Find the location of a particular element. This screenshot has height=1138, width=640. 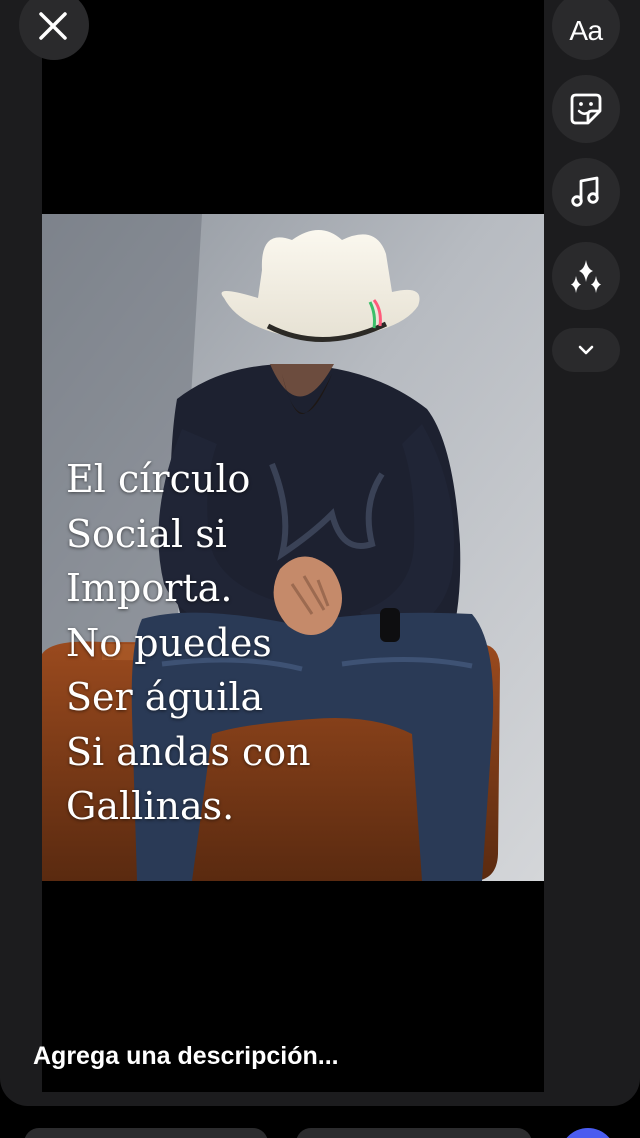

close-icon is located at coordinates (53, 26).